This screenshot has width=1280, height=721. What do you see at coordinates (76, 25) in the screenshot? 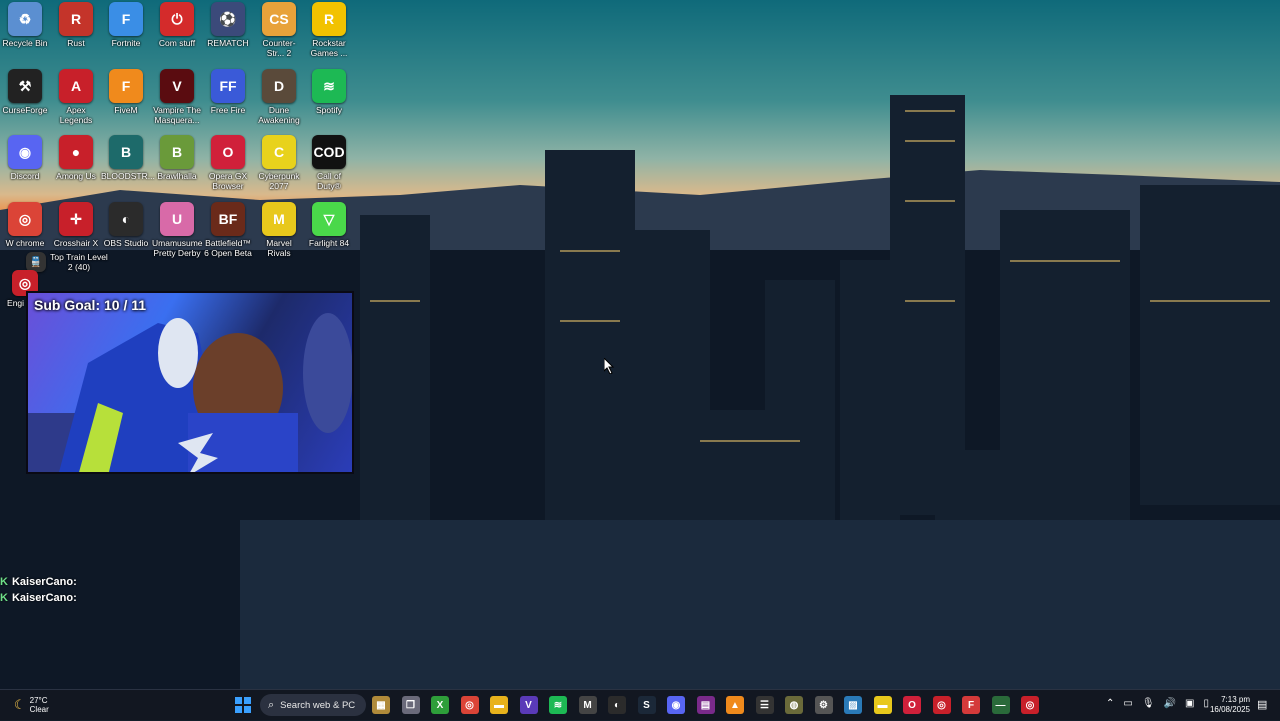
I see `desktop-icon: R Rust` at bounding box center [76, 25].